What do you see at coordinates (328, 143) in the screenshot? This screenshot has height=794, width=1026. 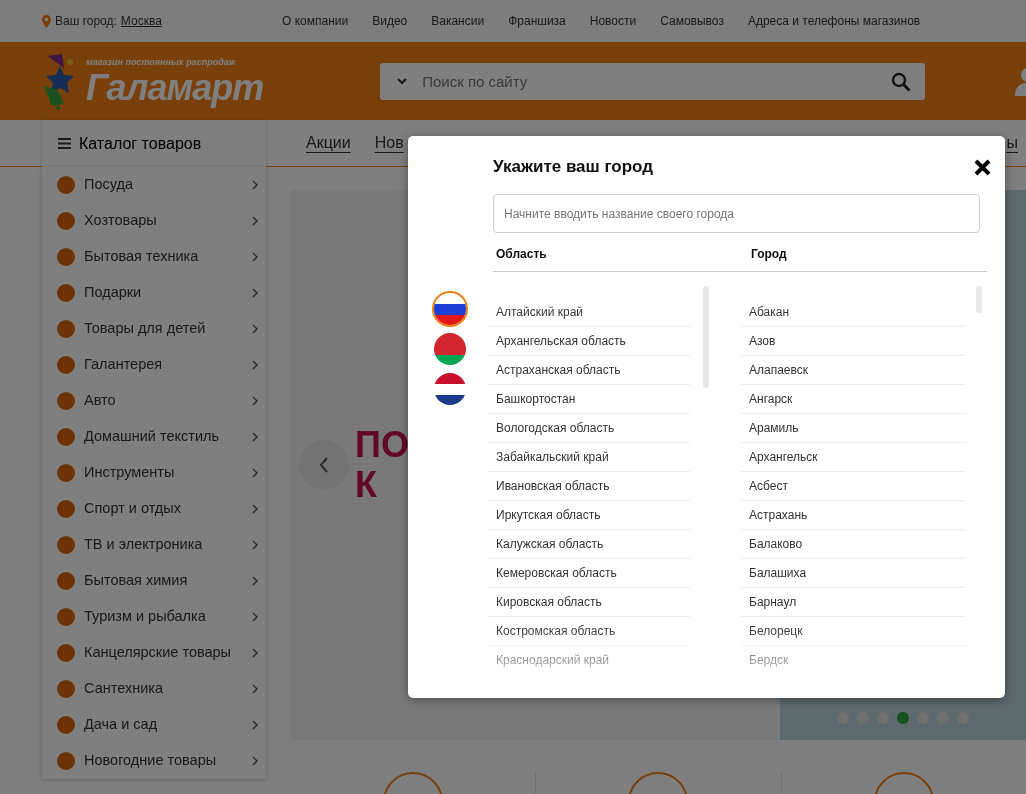 I see `nav-link: Акции` at bounding box center [328, 143].